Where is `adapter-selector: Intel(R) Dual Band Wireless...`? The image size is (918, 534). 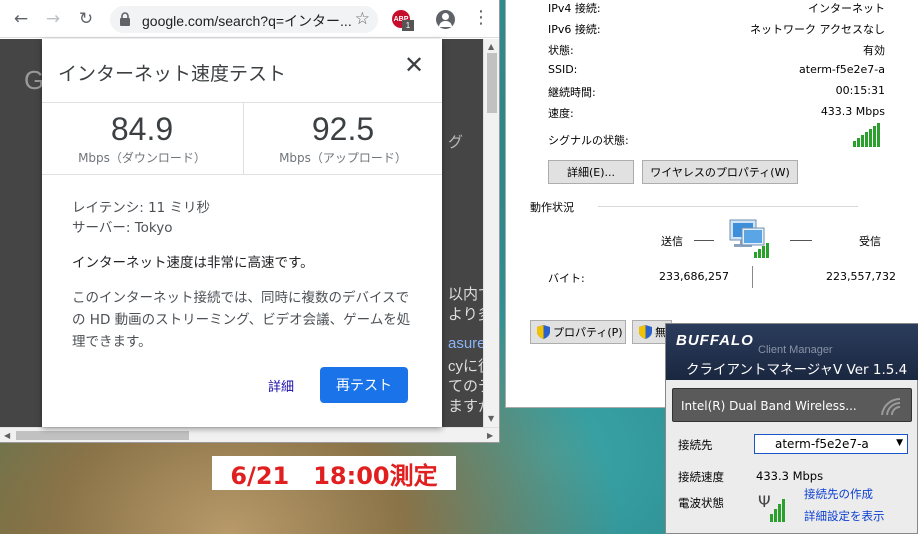
adapter-selector: Intel(R) Dual Band Wireless... is located at coordinates (792, 405).